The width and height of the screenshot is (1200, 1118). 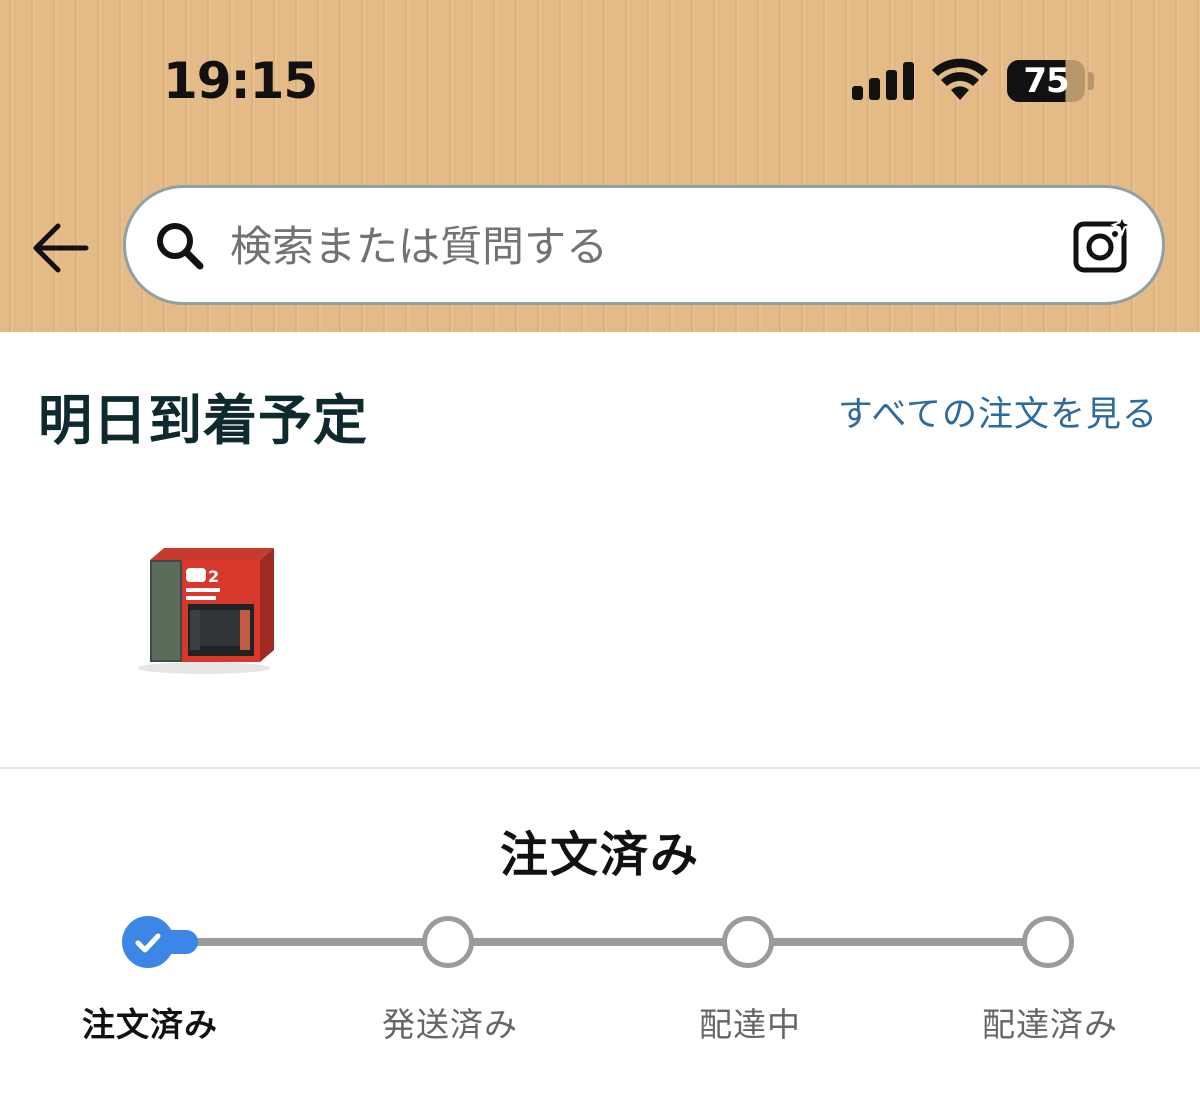 I want to click on search-bar, so click(x=644, y=245).